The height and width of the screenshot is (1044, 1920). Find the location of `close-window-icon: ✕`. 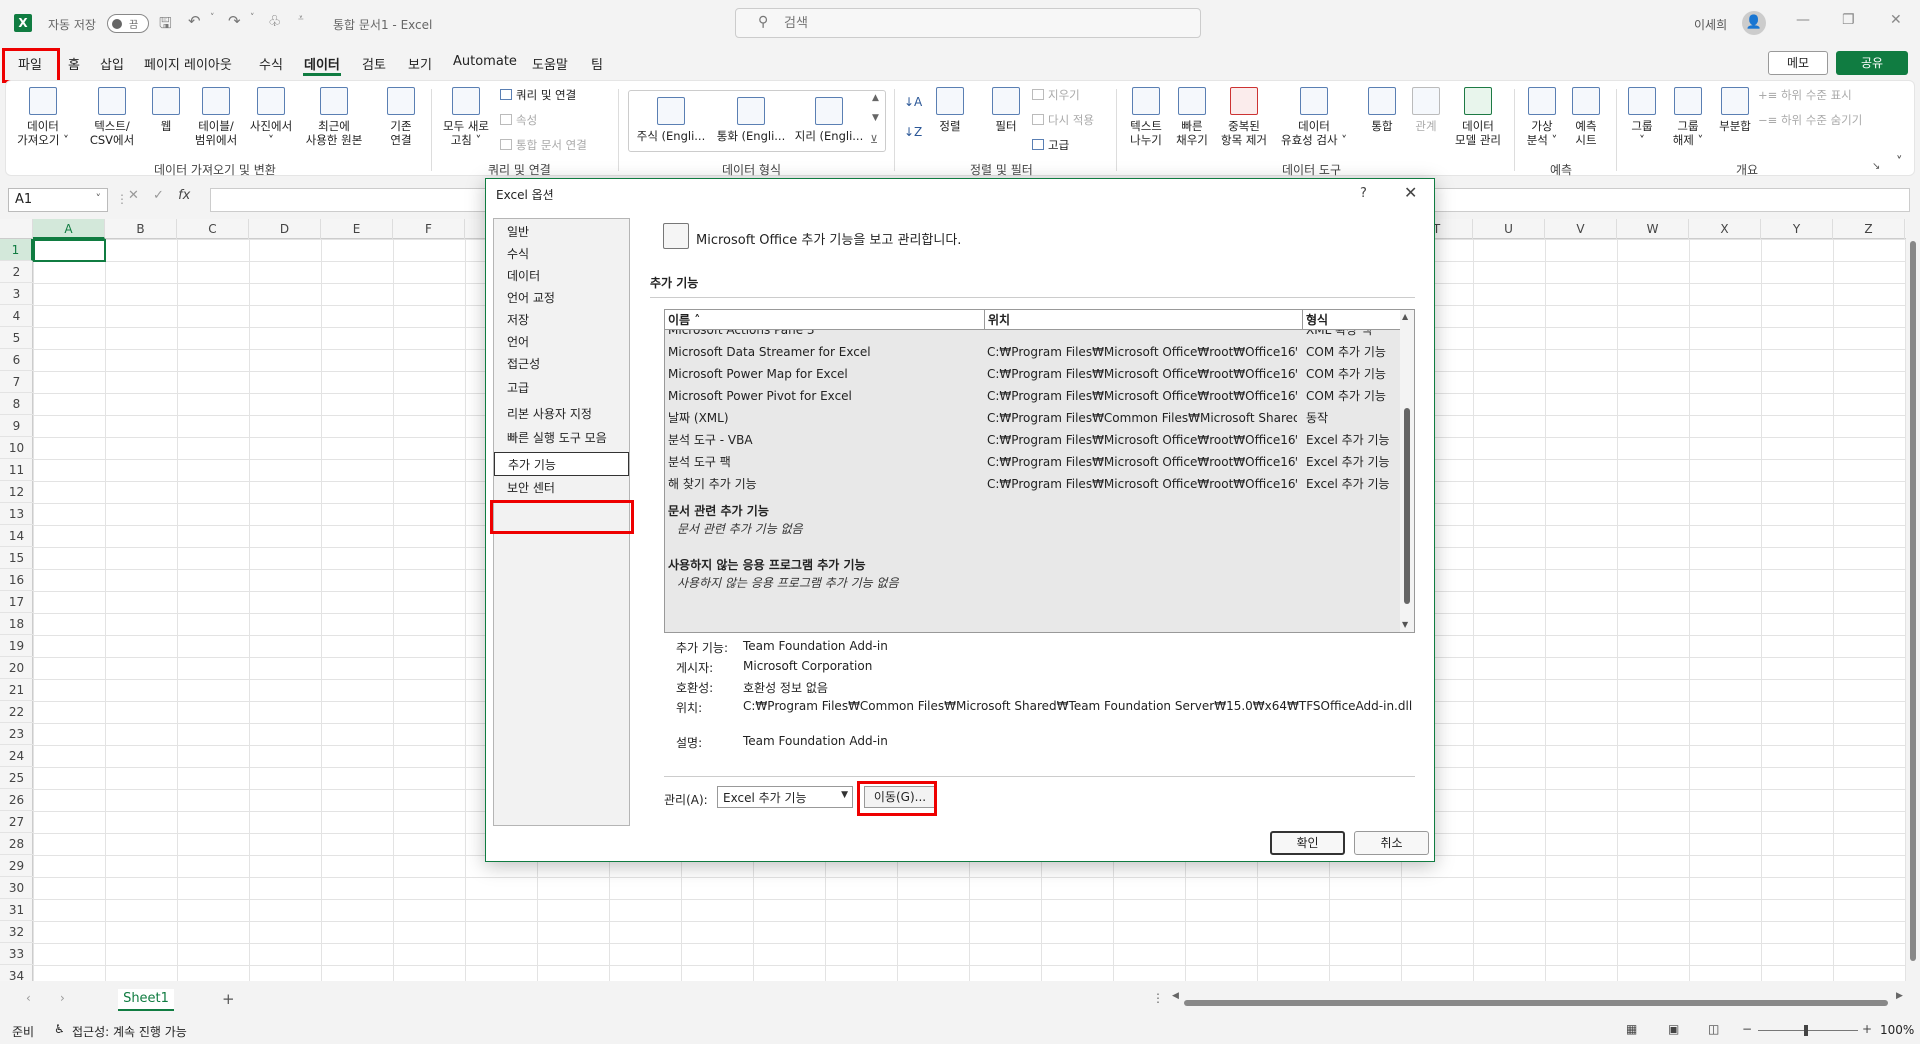

close-window-icon: ✕ is located at coordinates (1896, 20).